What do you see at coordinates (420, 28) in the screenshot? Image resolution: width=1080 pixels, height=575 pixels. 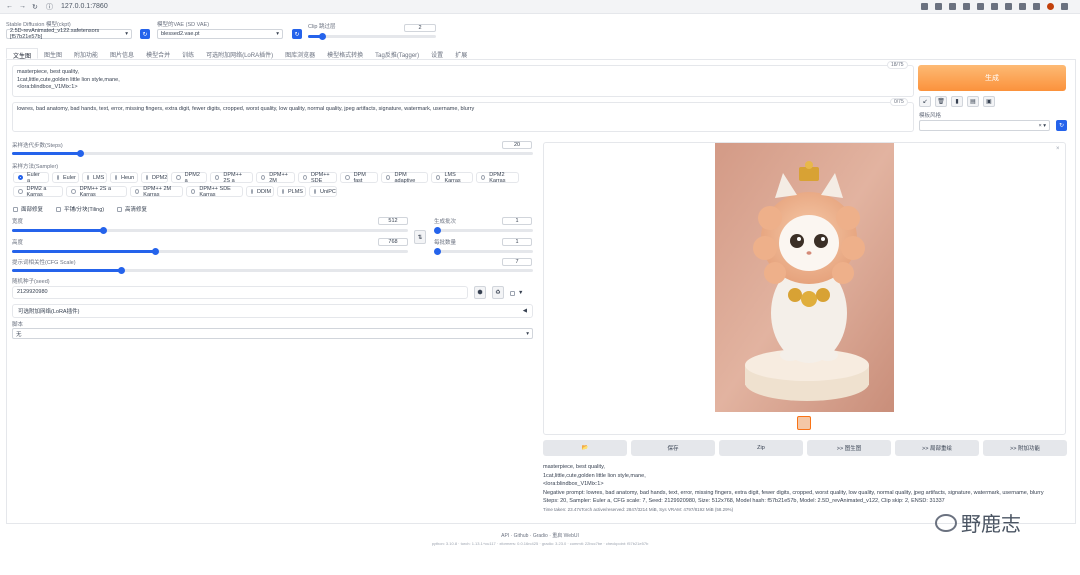 I see `clip-input: 2` at bounding box center [420, 28].